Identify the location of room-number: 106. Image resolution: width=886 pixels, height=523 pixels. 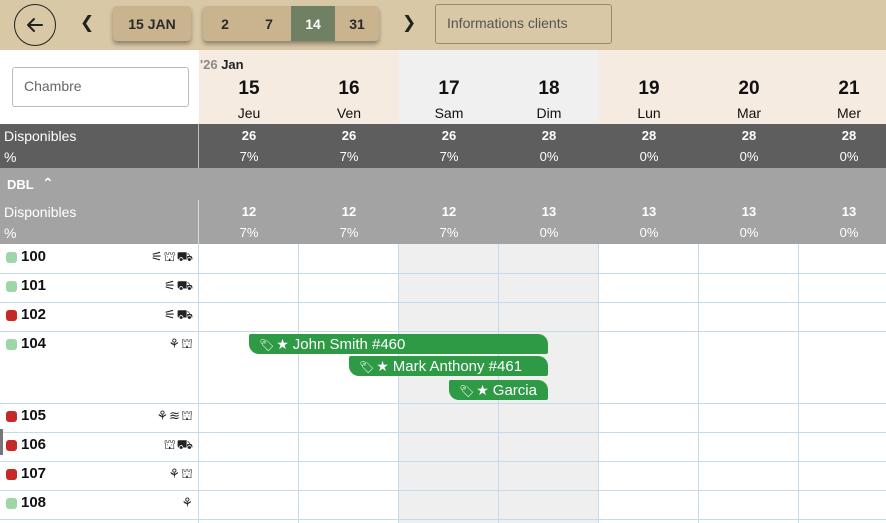
(34, 444).